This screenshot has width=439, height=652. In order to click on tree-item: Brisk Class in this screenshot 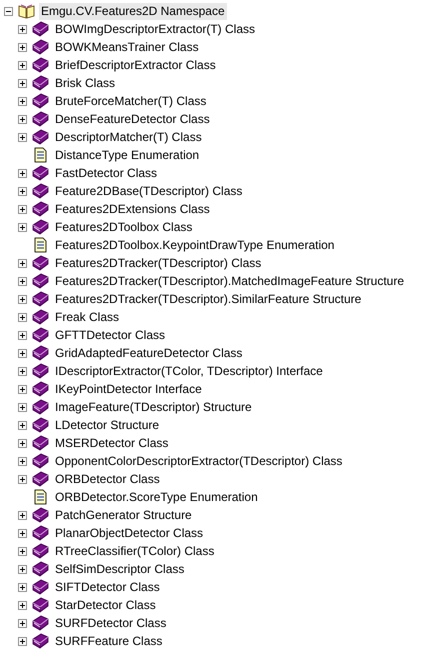, I will do `click(85, 83)`.